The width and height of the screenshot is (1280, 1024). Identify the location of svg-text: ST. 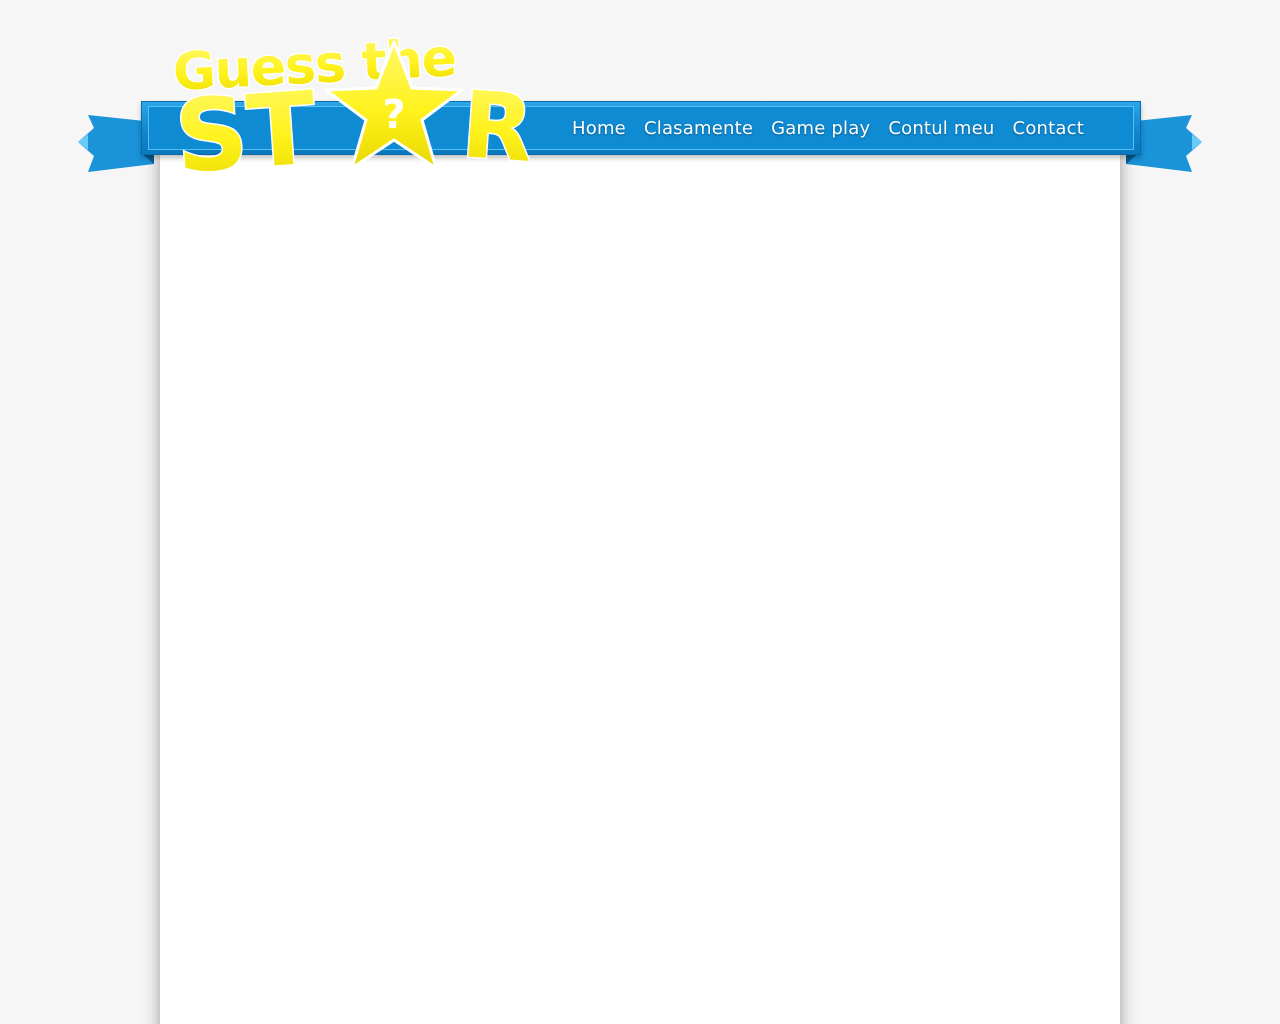
(246, 128).